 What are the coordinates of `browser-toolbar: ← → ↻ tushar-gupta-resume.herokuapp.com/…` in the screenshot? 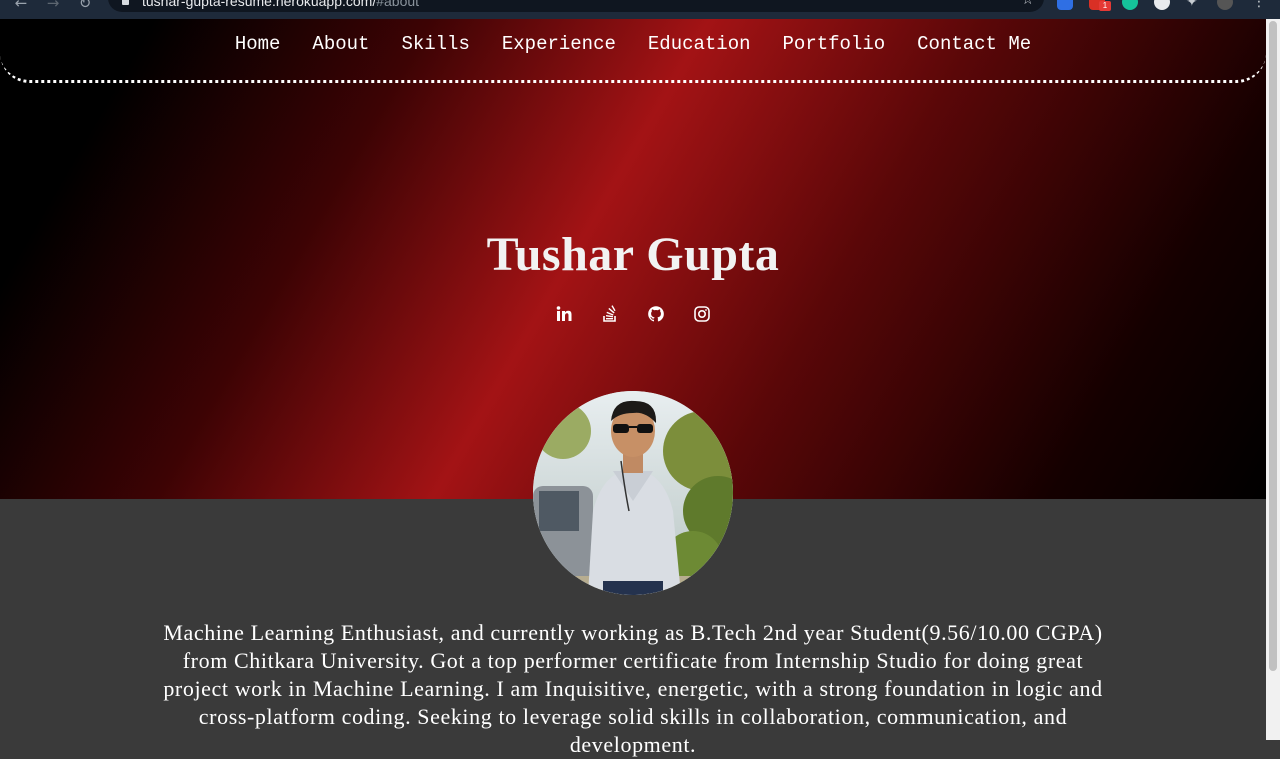 It's located at (640, 9).